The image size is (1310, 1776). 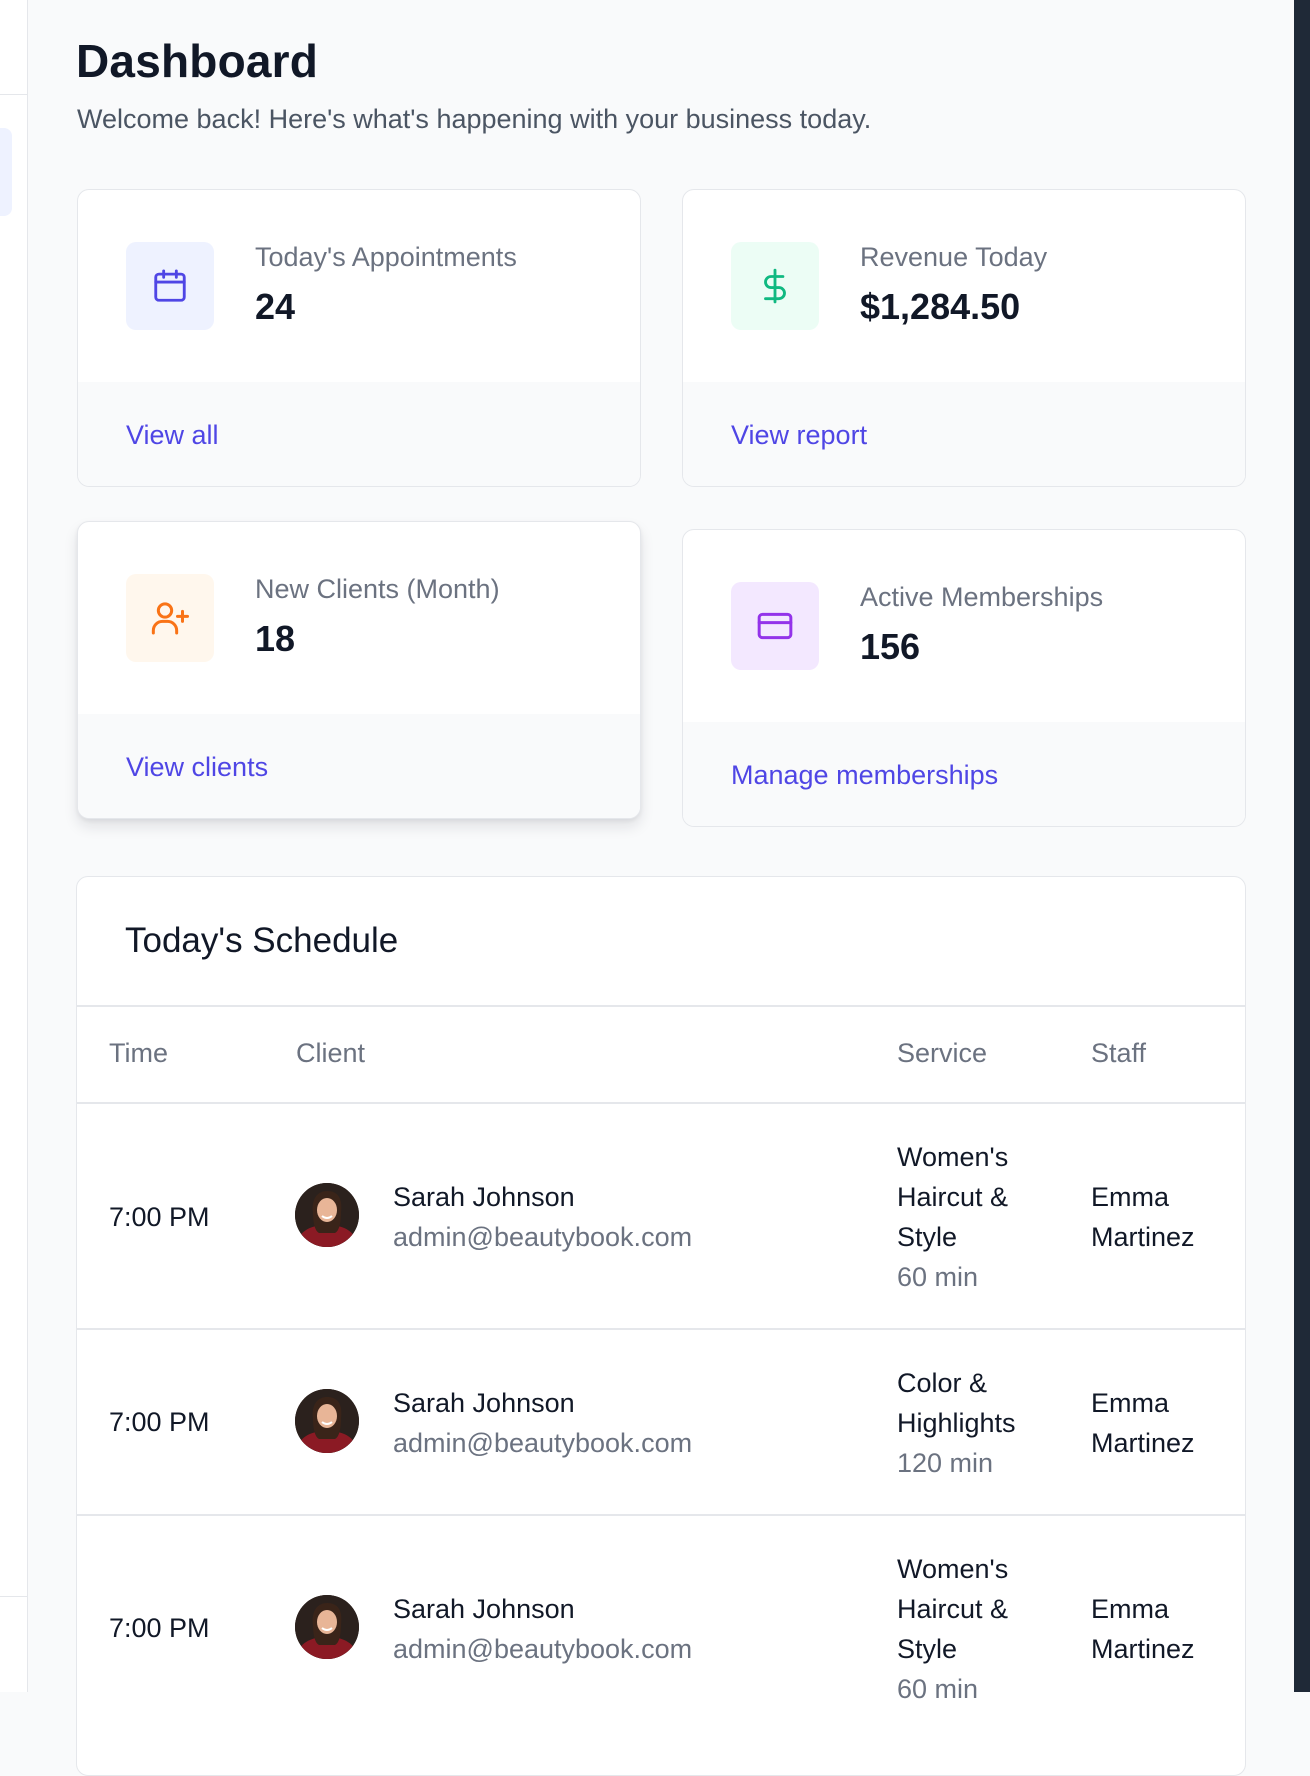 What do you see at coordinates (661, 1006) in the screenshot?
I see `divider` at bounding box center [661, 1006].